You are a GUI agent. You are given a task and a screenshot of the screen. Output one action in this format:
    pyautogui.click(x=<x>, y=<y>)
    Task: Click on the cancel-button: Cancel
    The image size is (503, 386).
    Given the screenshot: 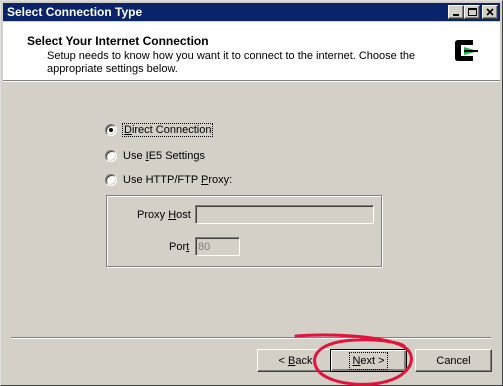 What is the action you would take?
    pyautogui.click(x=453, y=360)
    